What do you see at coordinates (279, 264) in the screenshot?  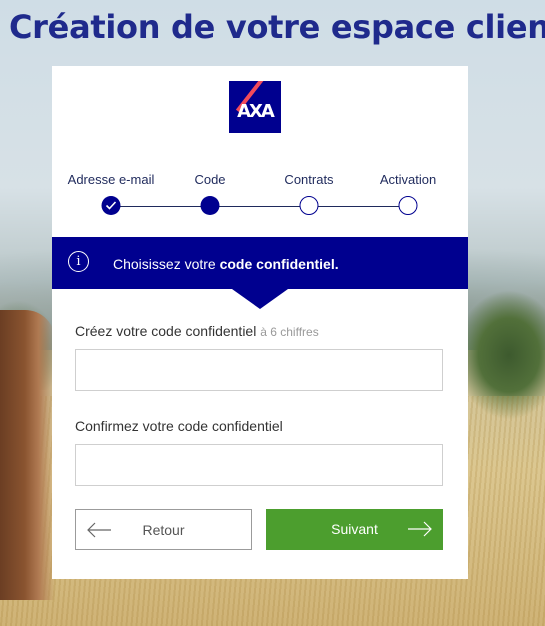 I see `info-text-bold: code confidentiel.` at bounding box center [279, 264].